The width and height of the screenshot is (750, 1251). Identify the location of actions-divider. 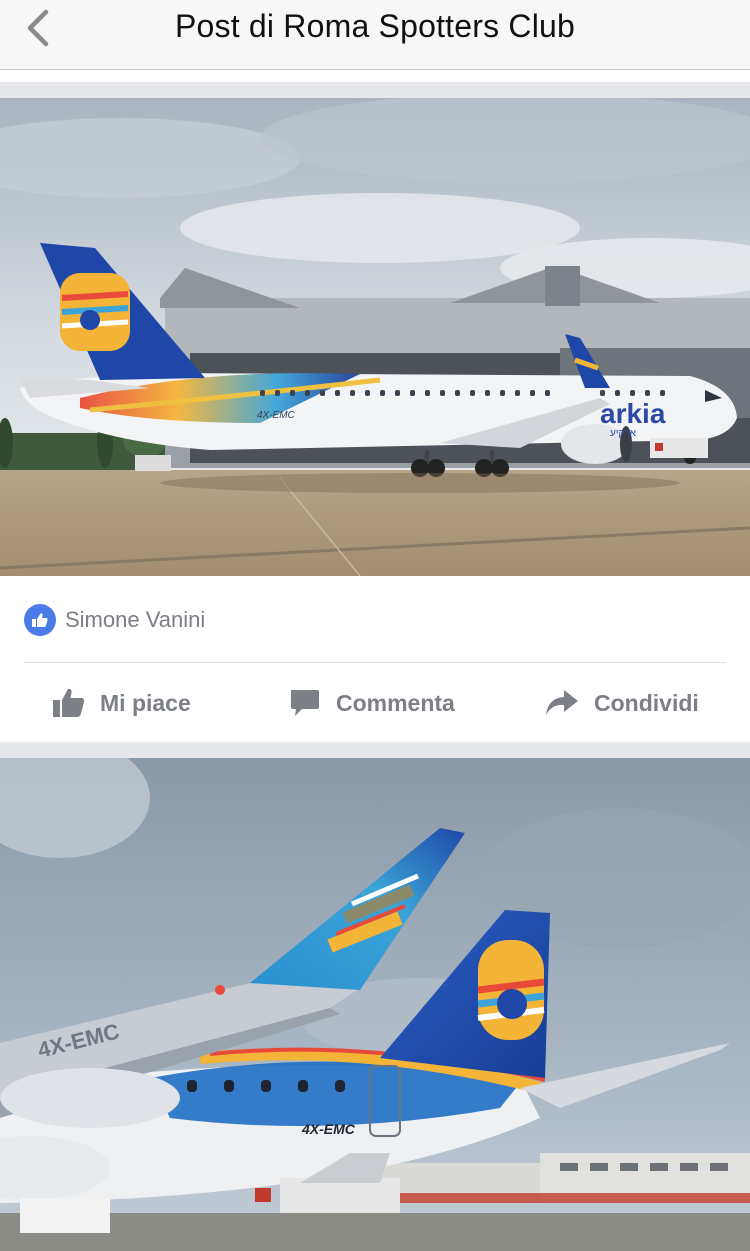
(375, 662).